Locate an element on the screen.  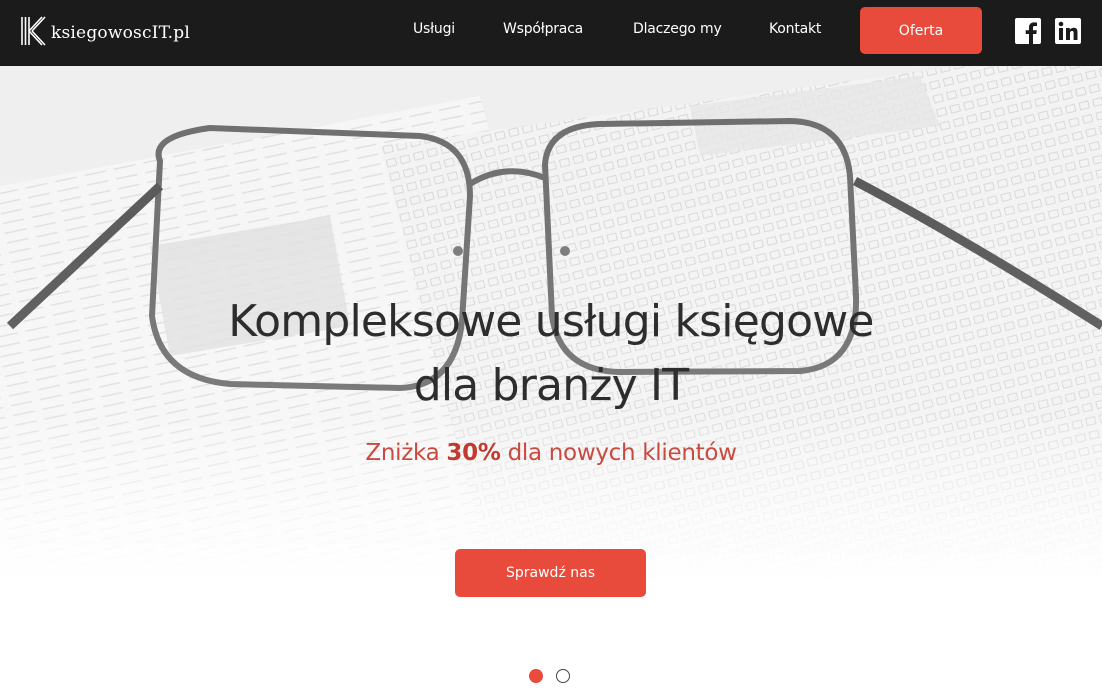
sprawdz-nas-button: Sprawdź nas is located at coordinates (550, 573).